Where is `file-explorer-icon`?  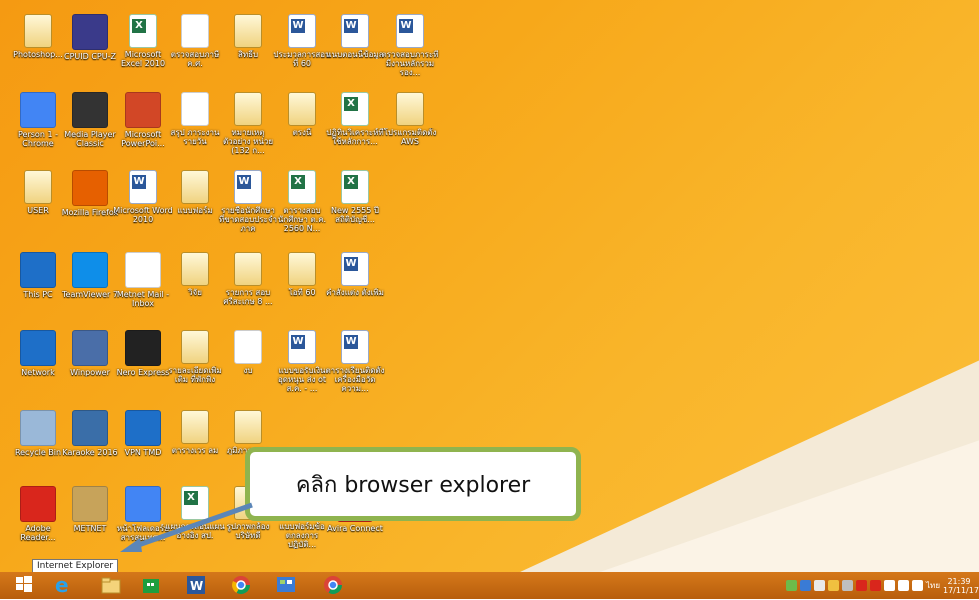 file-explorer-icon is located at coordinates (111, 585).